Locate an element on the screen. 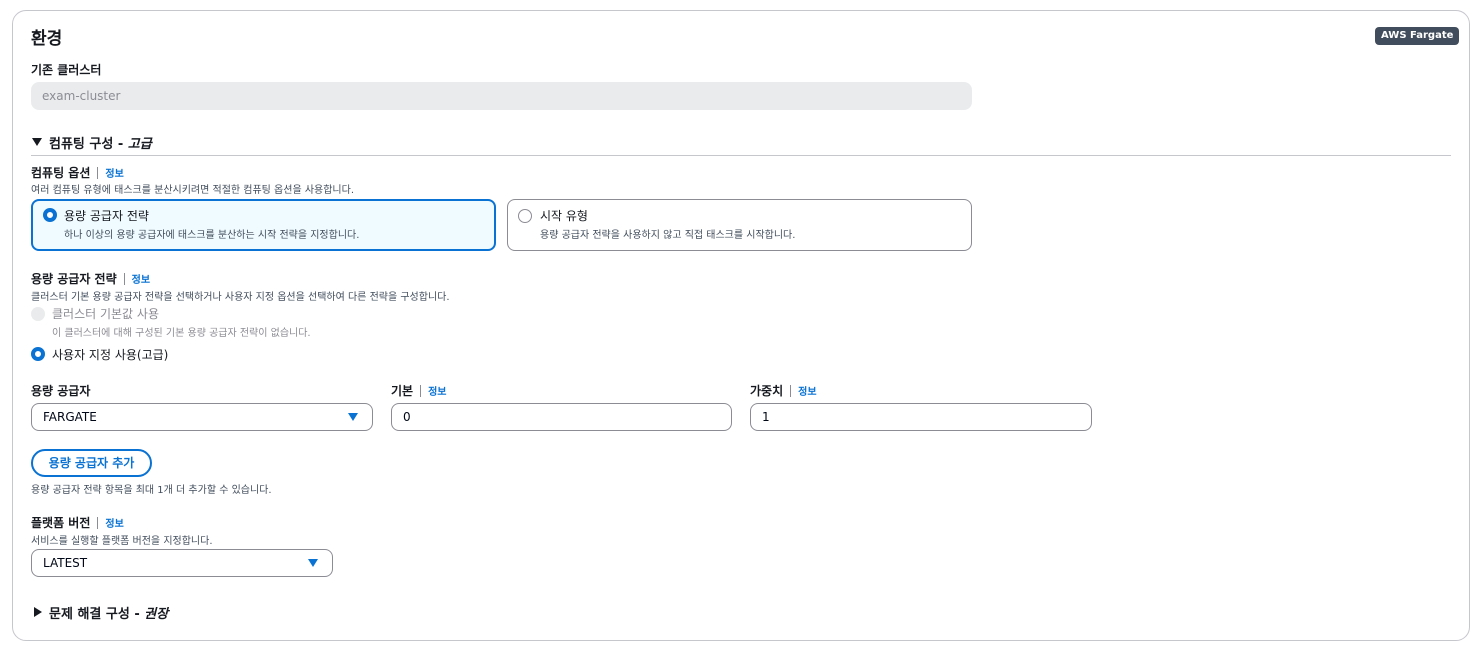 The image size is (1483, 651). compute-config-divider is located at coordinates (741, 155).